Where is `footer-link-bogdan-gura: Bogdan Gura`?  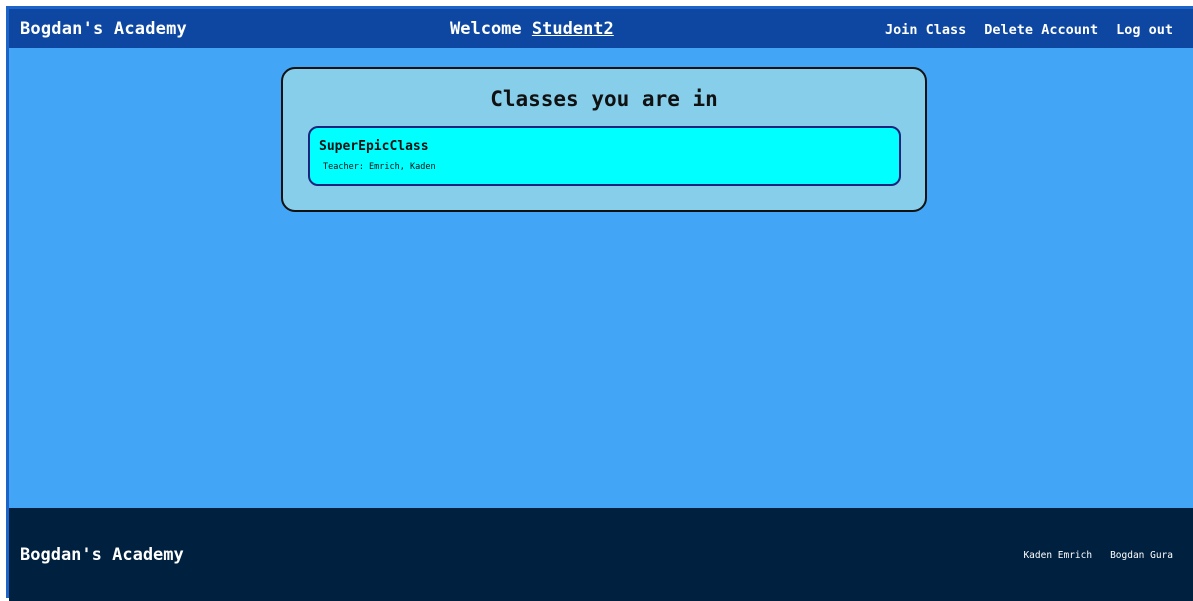
footer-link-bogdan-gura: Bogdan Gura is located at coordinates (1141, 555).